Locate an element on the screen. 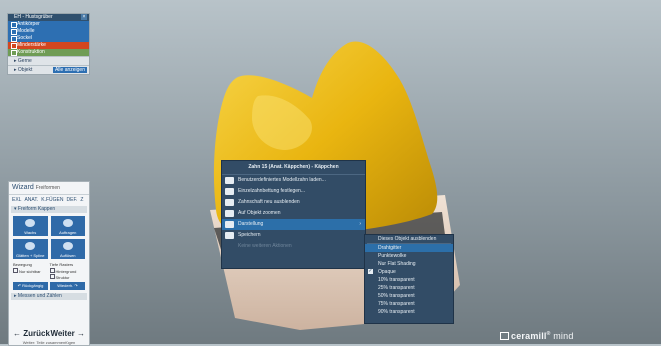  tool-smooth-button: Glätten + Spline is located at coordinates (30, 249).